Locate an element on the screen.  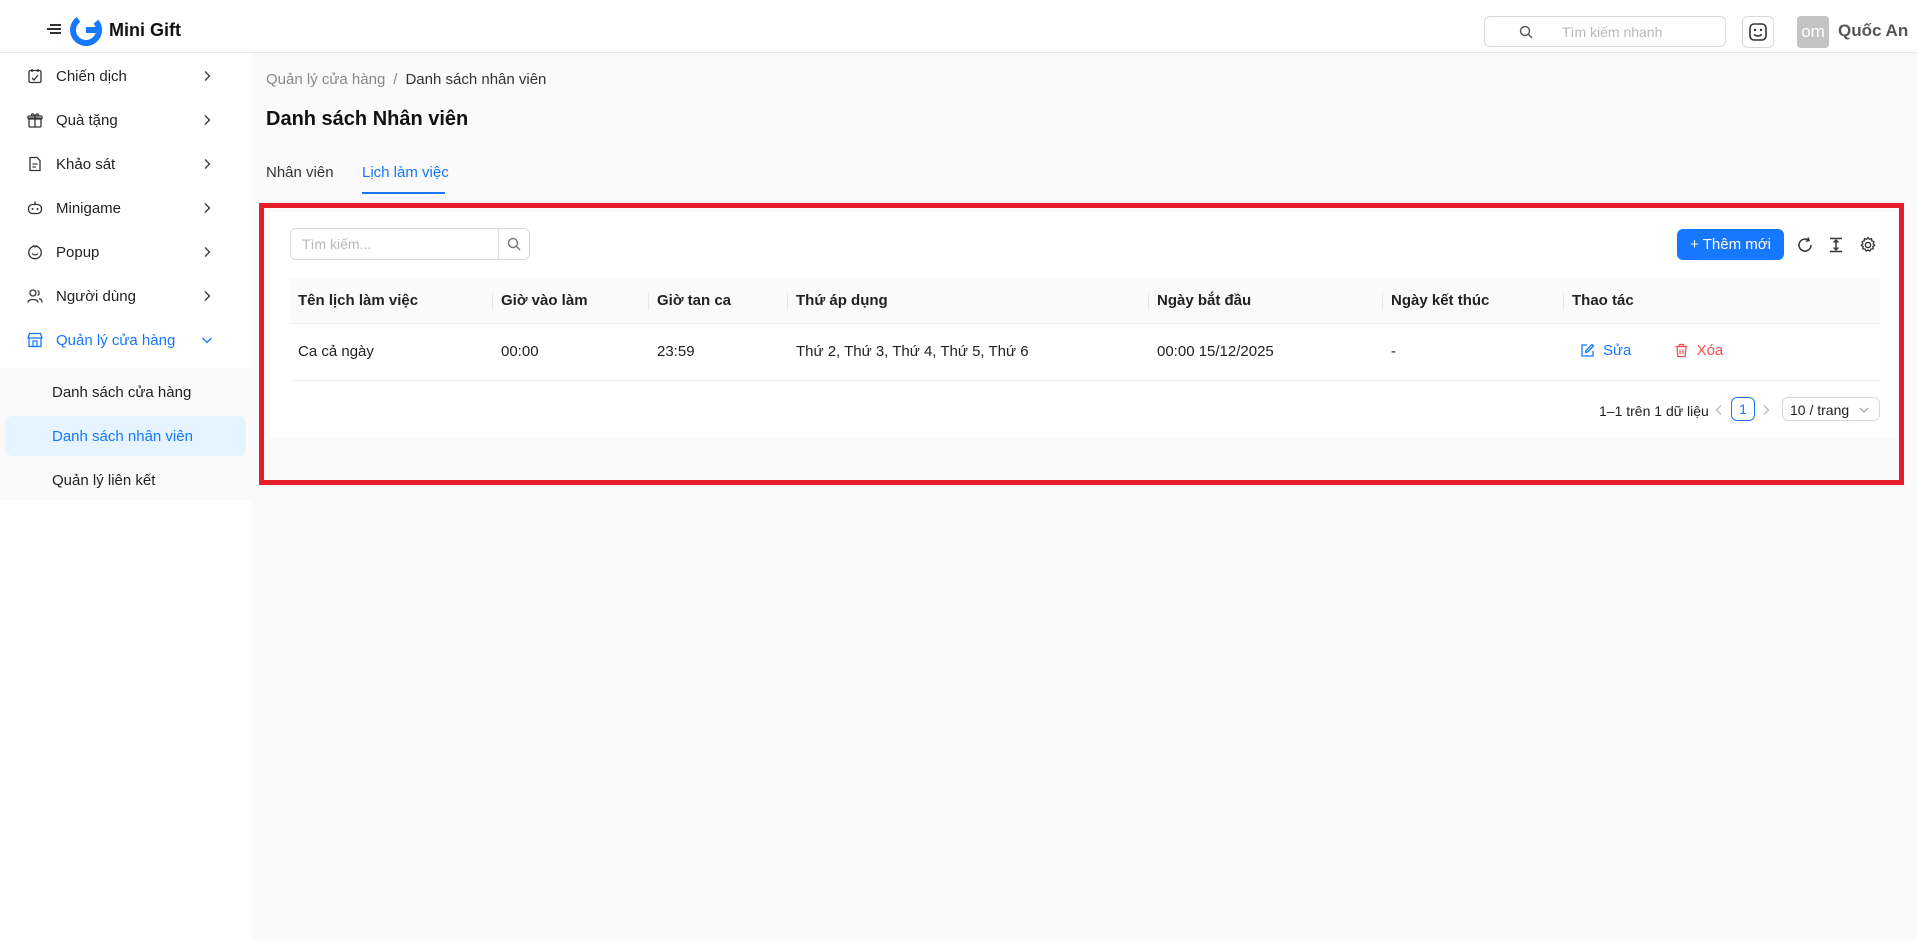
delete-button: Xóa is located at coordinates (1699, 350).